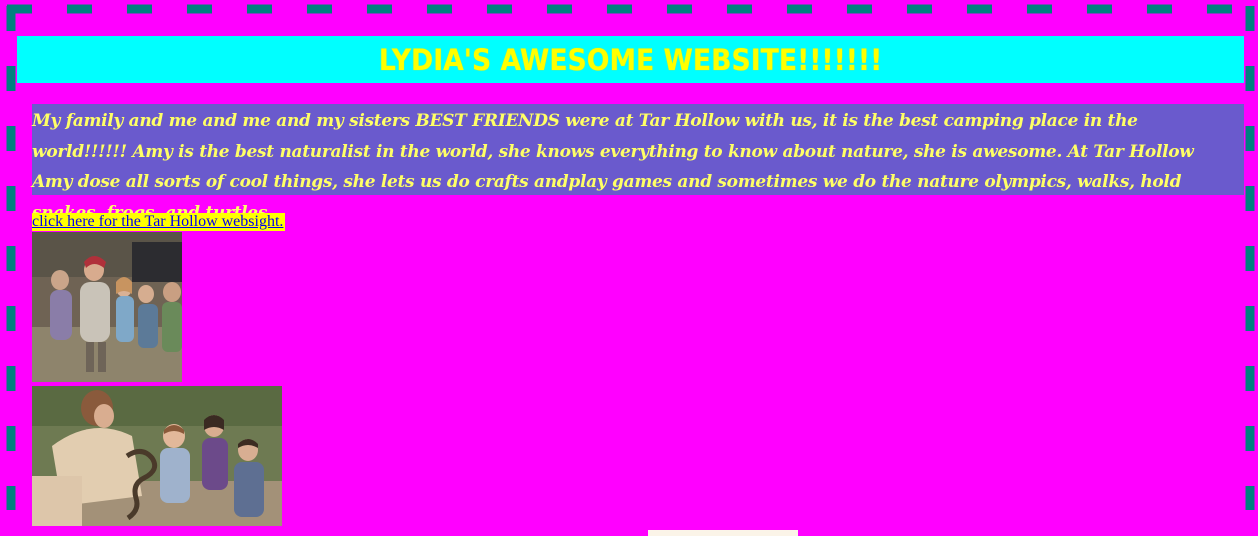 The height and width of the screenshot is (536, 1258). Describe the element at coordinates (157, 456) in the screenshot. I see `snake-photo` at that location.